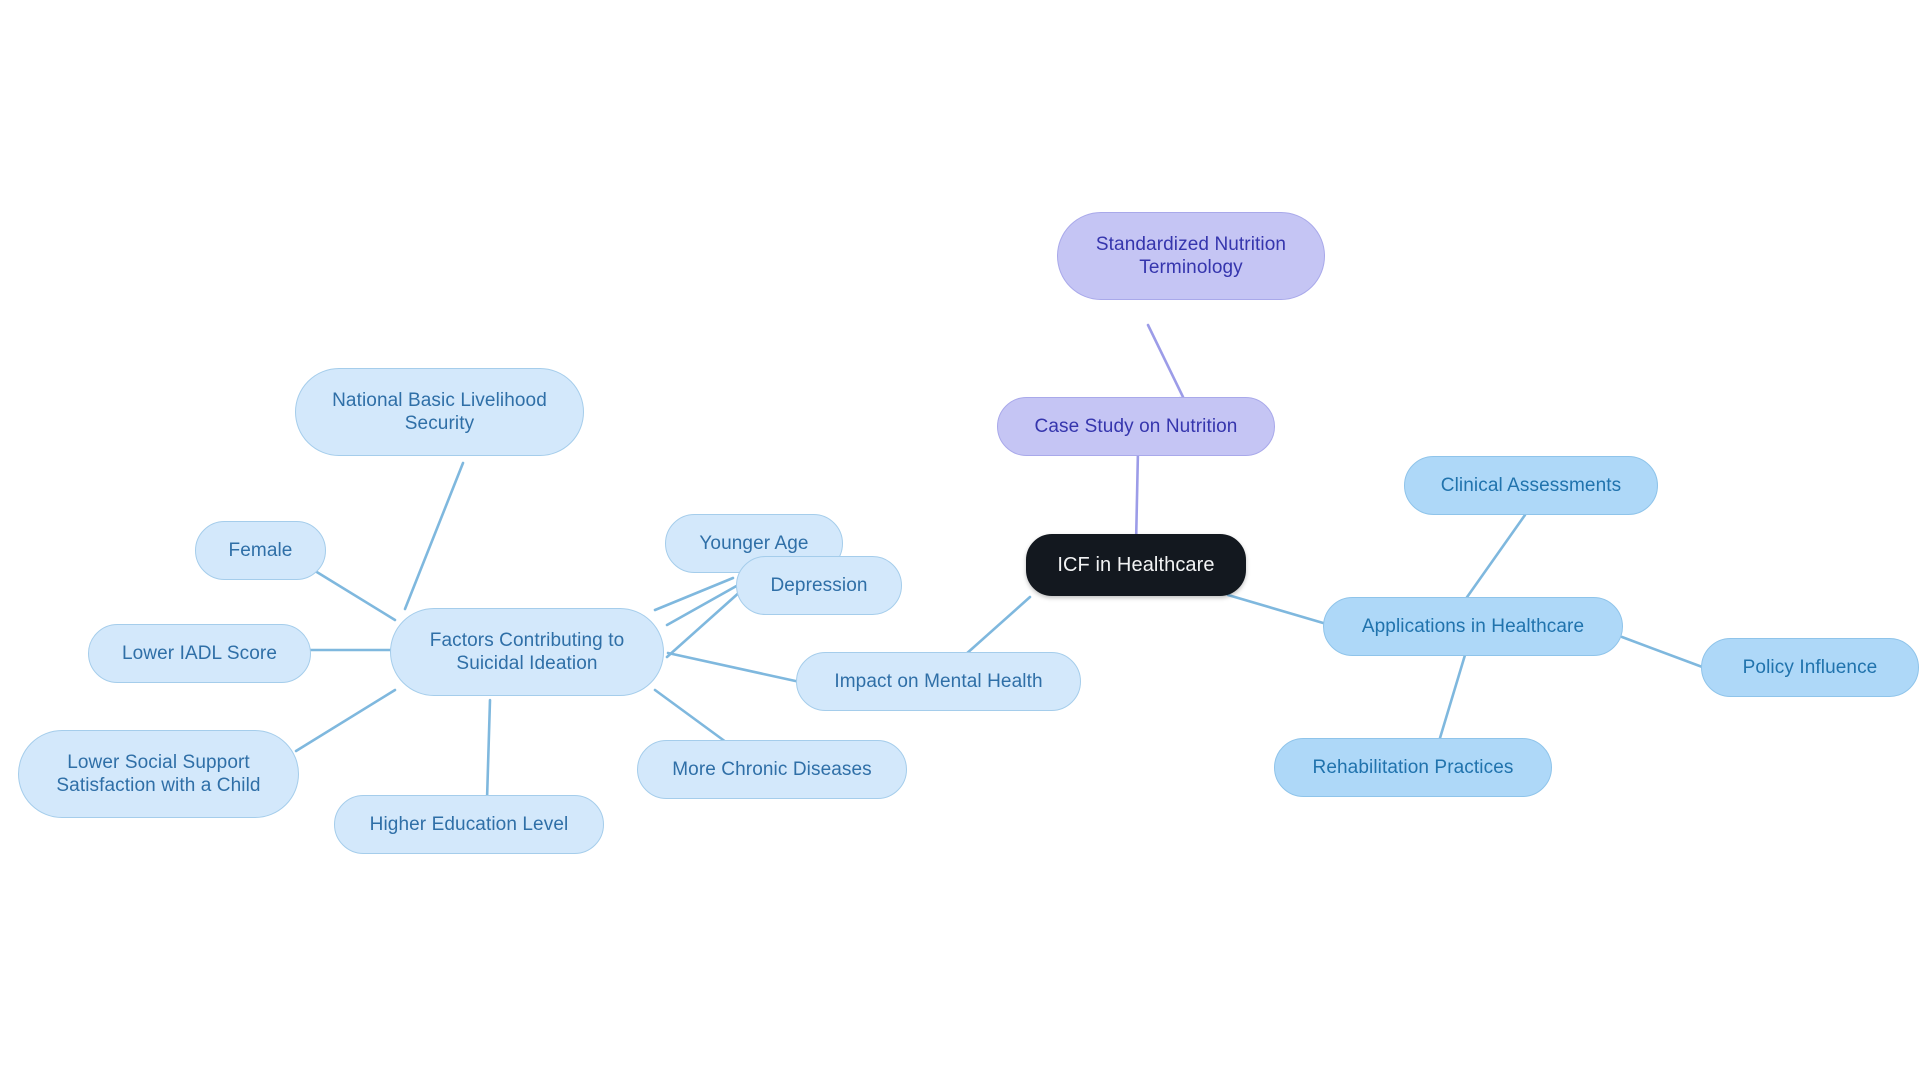 The height and width of the screenshot is (1083, 1920). I want to click on node-label: National Basic Livelihood Security, so click(439, 411).